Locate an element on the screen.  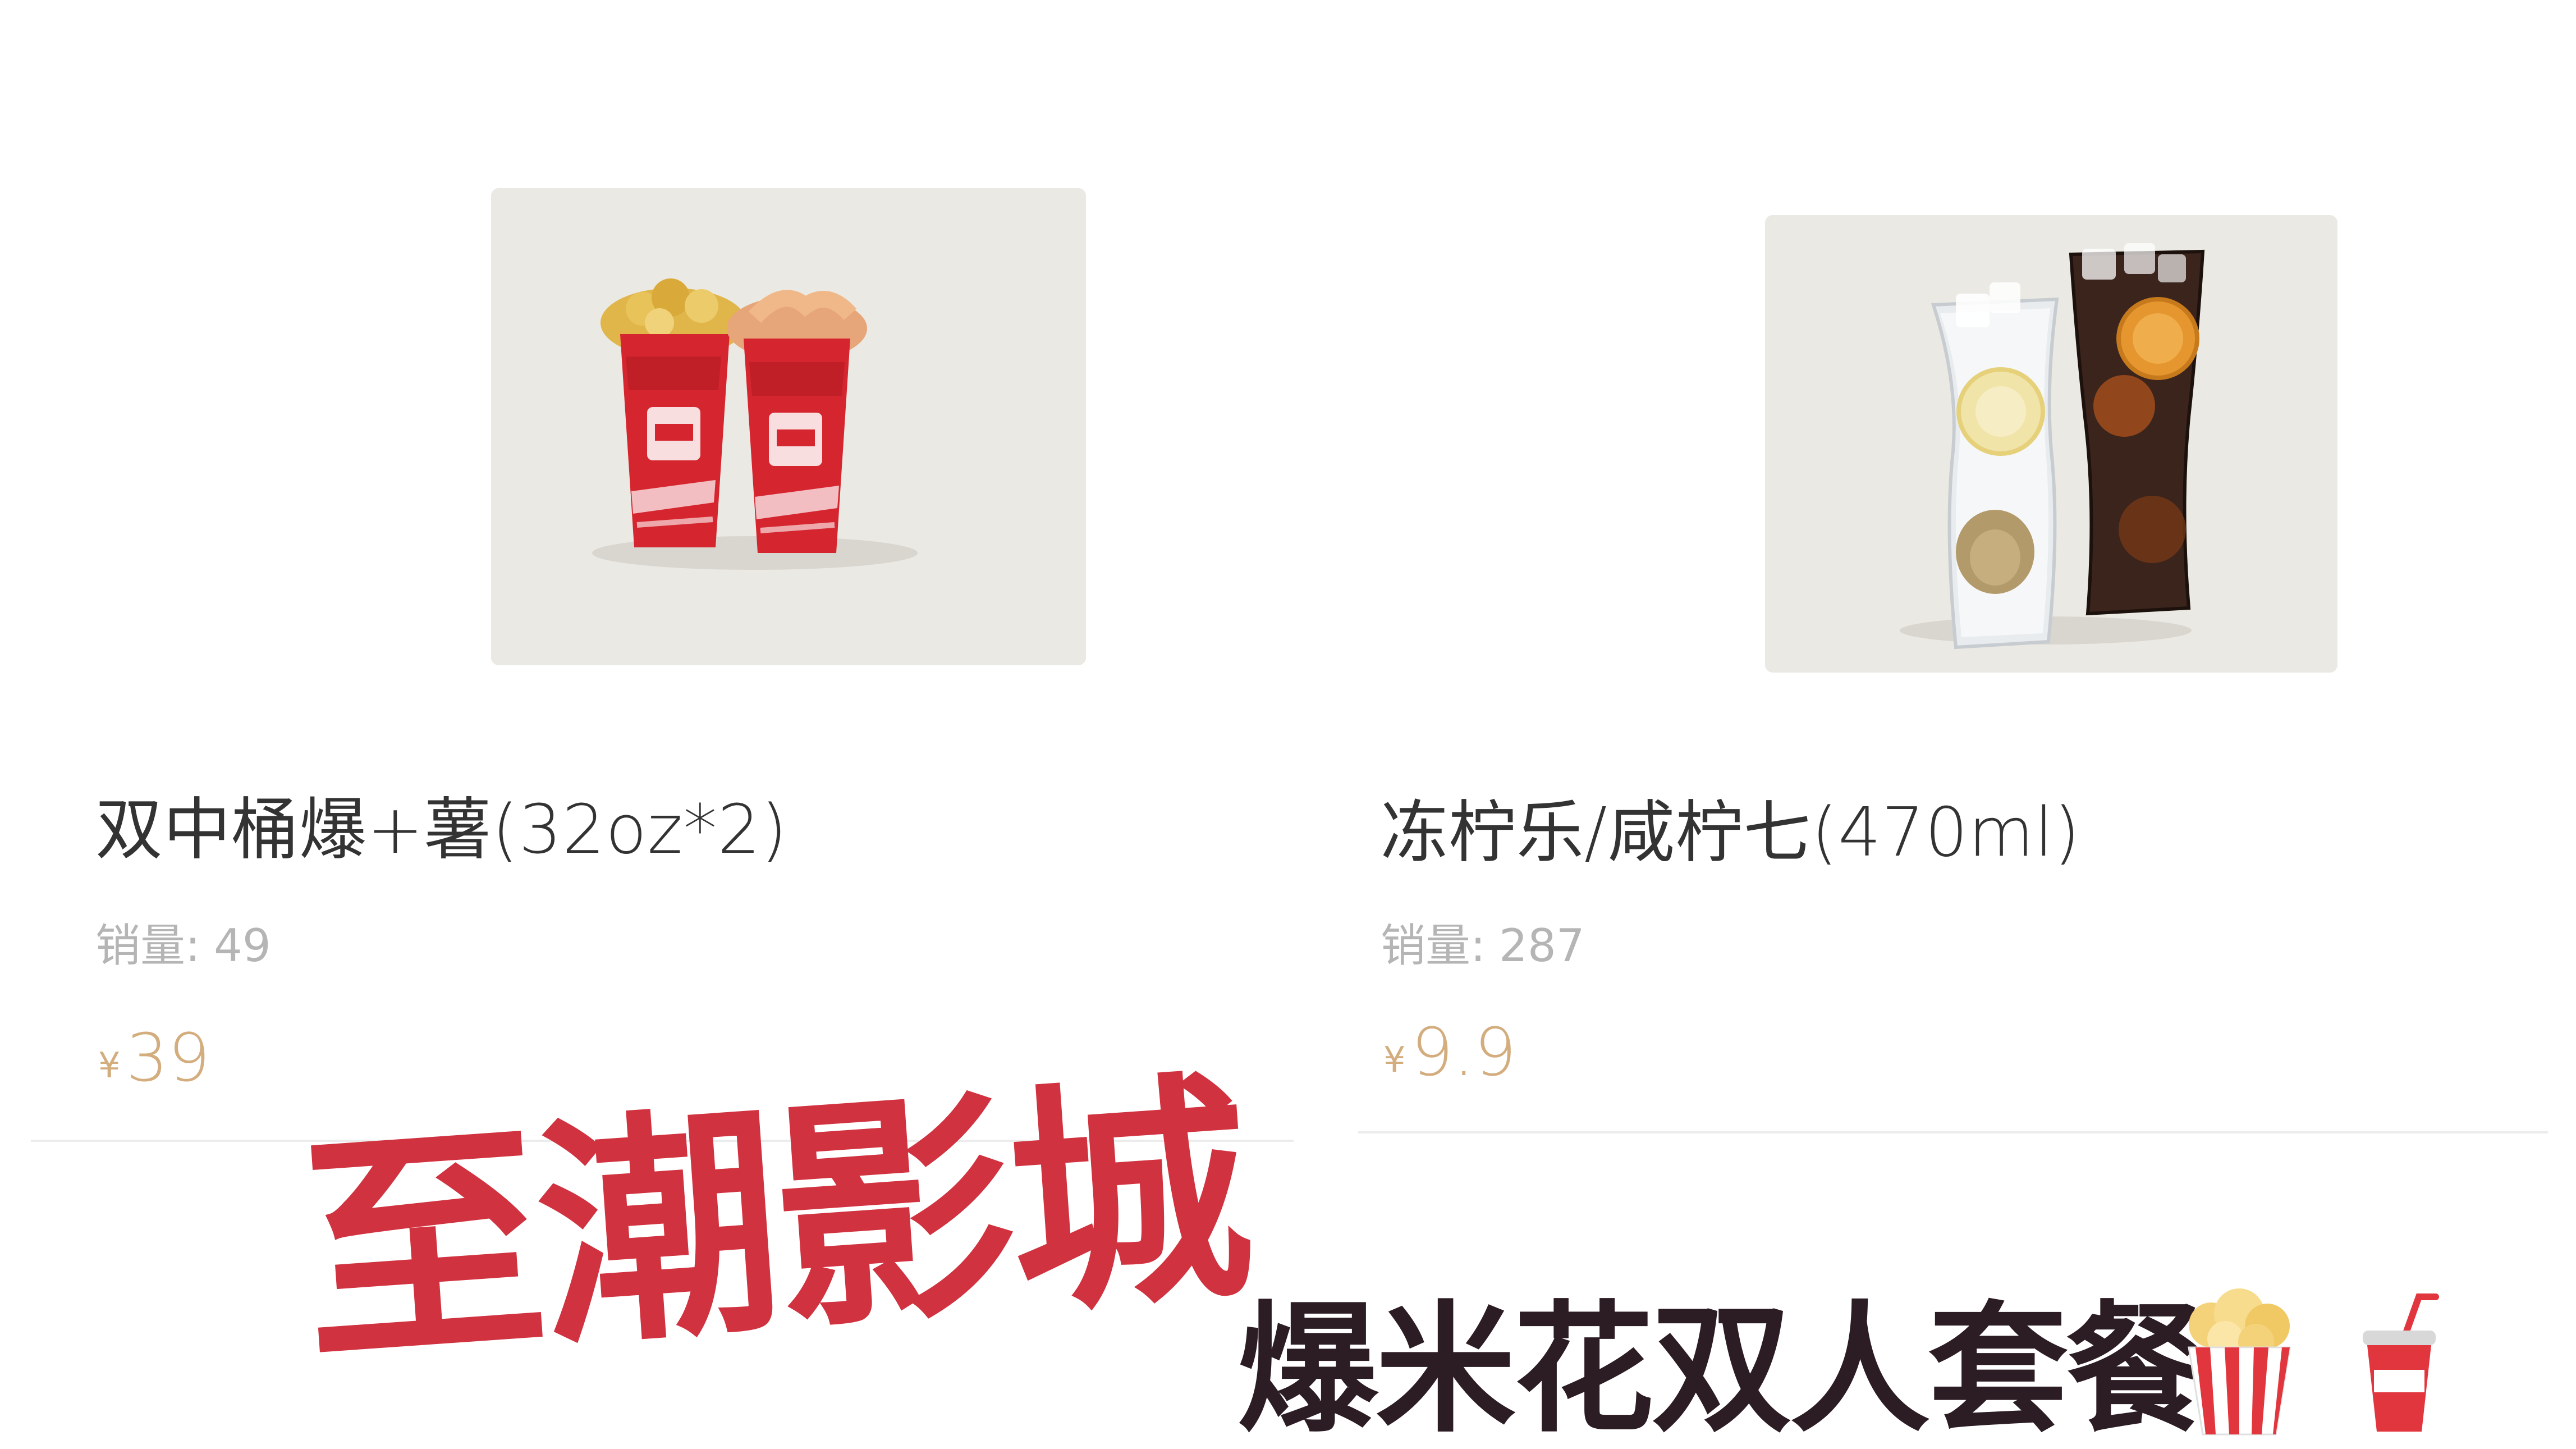
popcorn-icon is located at coordinates (2239, 1361).